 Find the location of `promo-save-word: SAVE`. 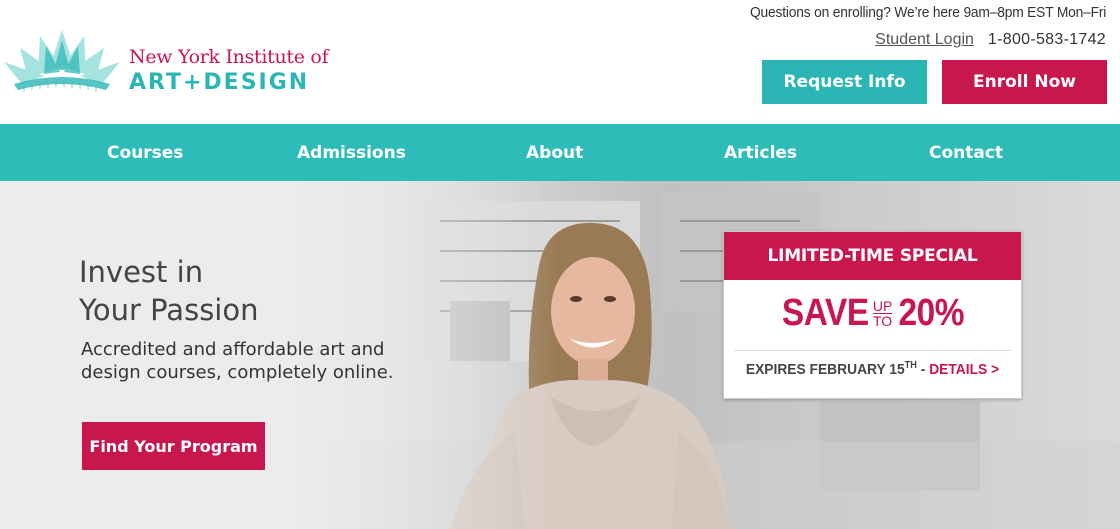

promo-save-word: SAVE is located at coordinates (825, 313).